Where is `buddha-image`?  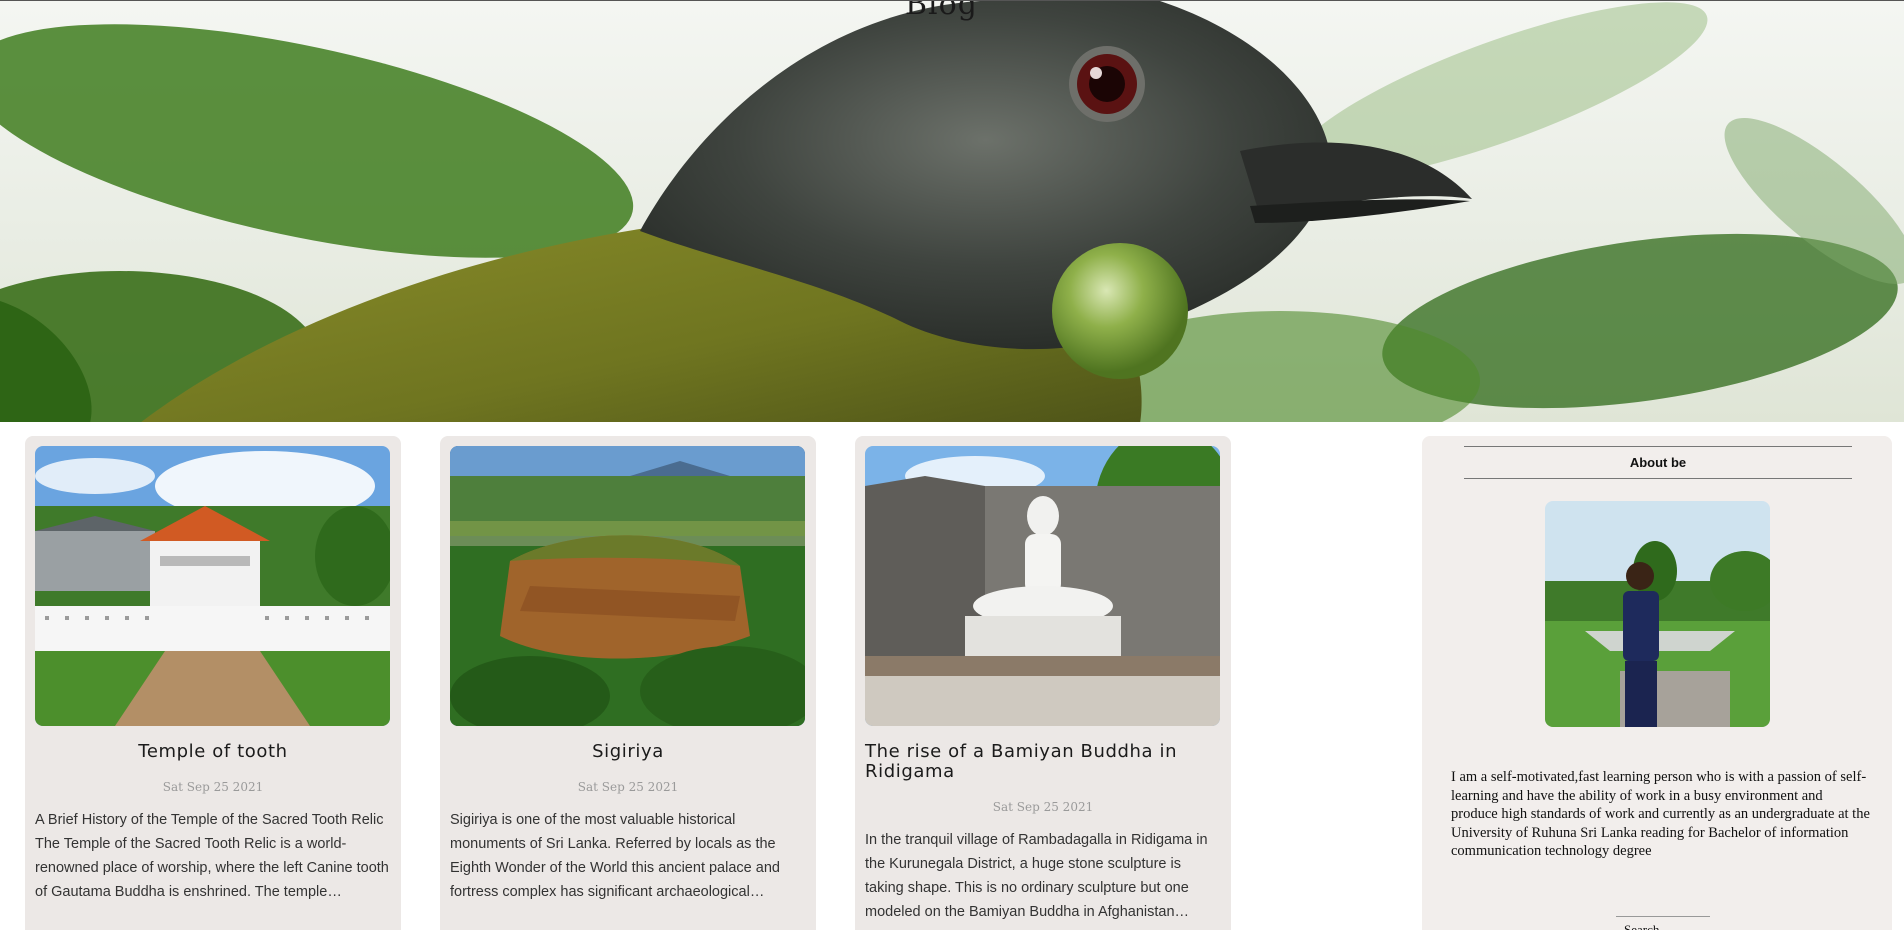 buddha-image is located at coordinates (1042, 586).